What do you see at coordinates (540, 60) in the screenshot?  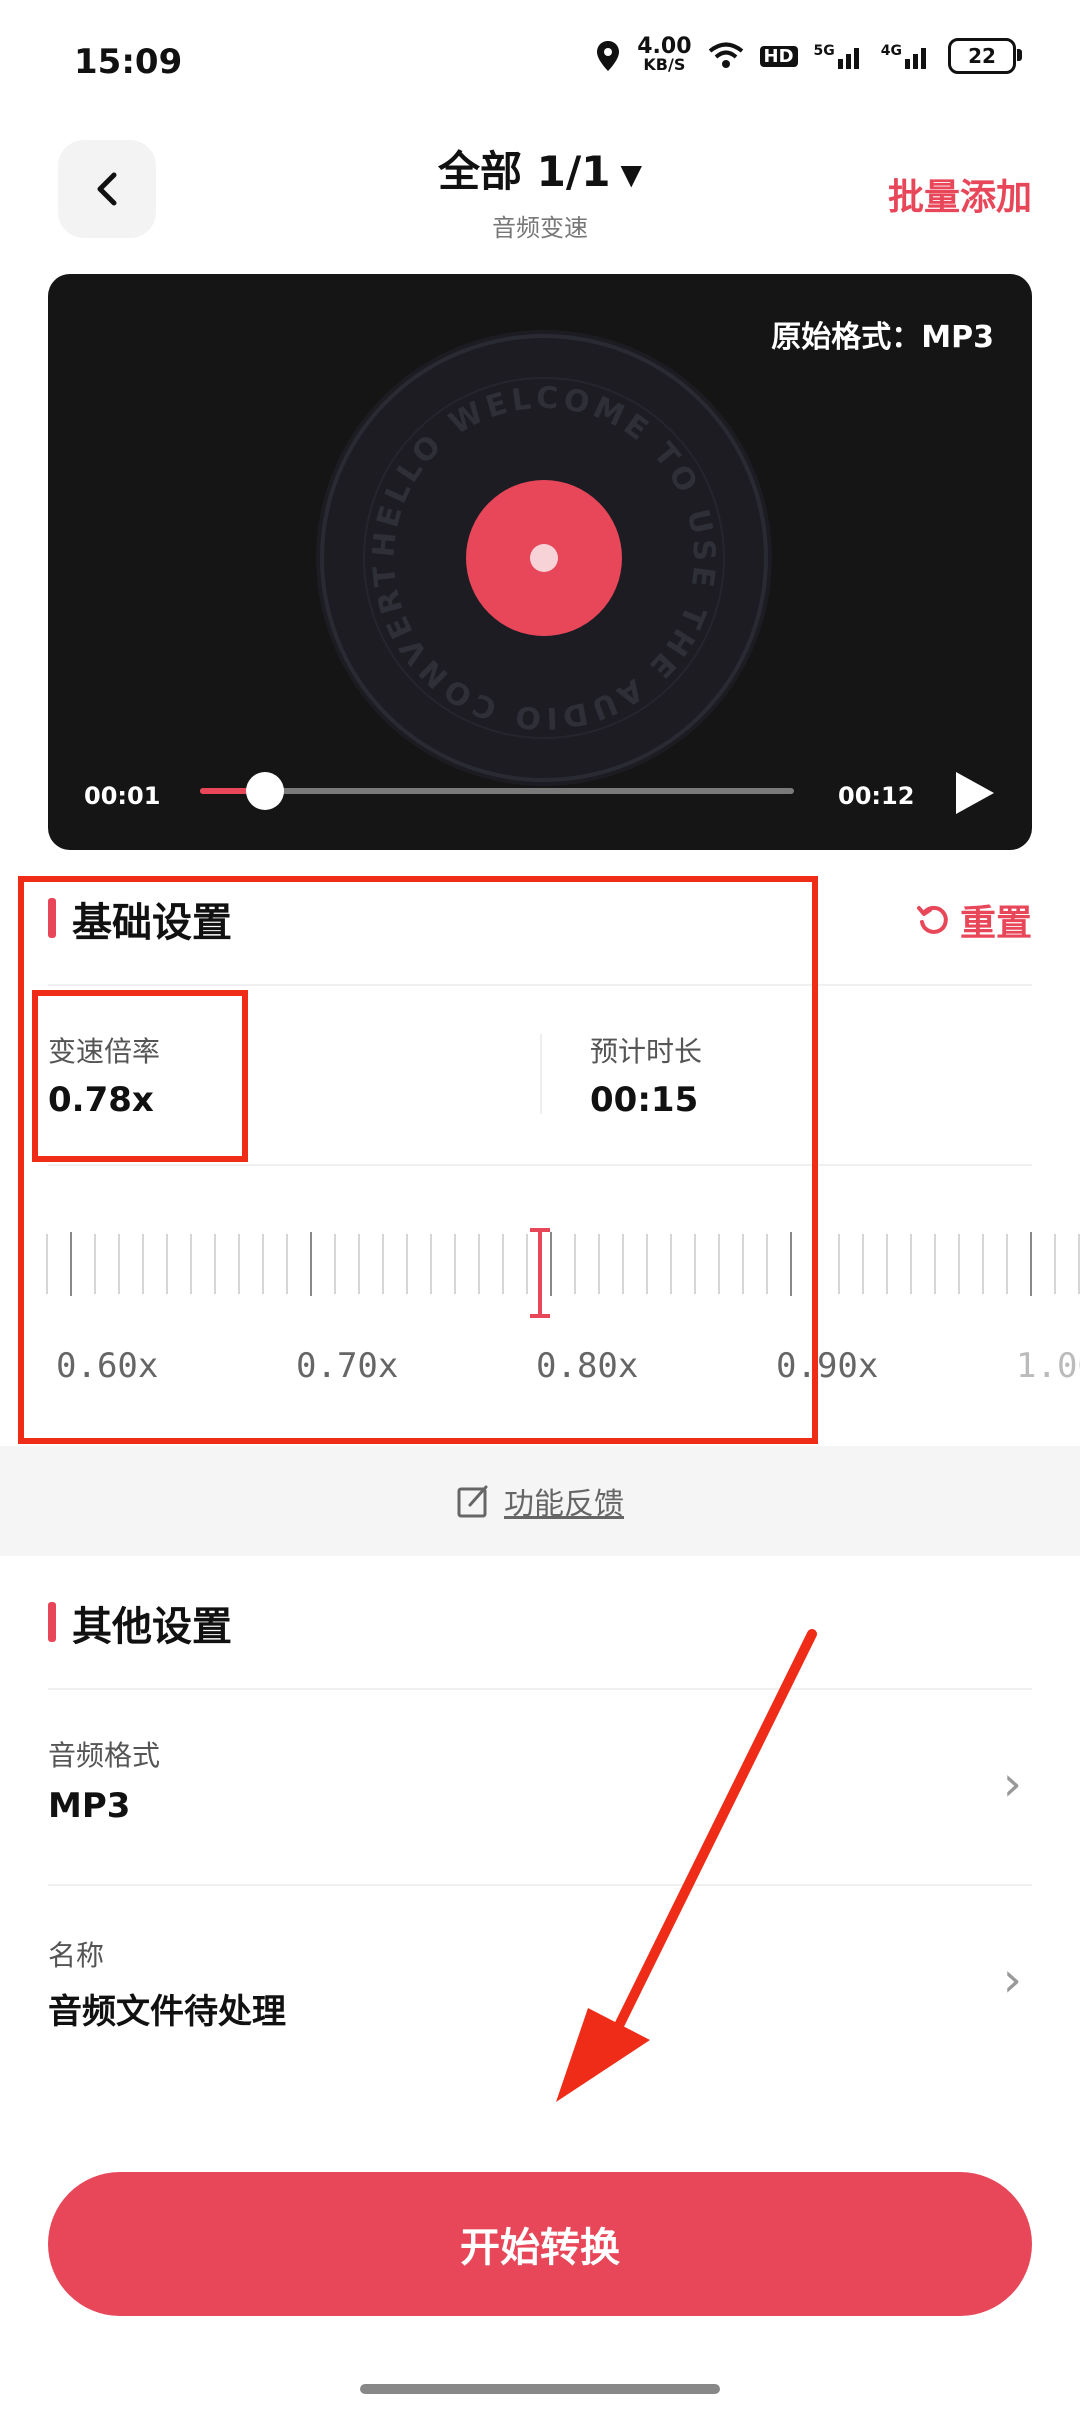 I see `status-bar: 15:09 4.00 KB/S HD 5G 4G 22` at bounding box center [540, 60].